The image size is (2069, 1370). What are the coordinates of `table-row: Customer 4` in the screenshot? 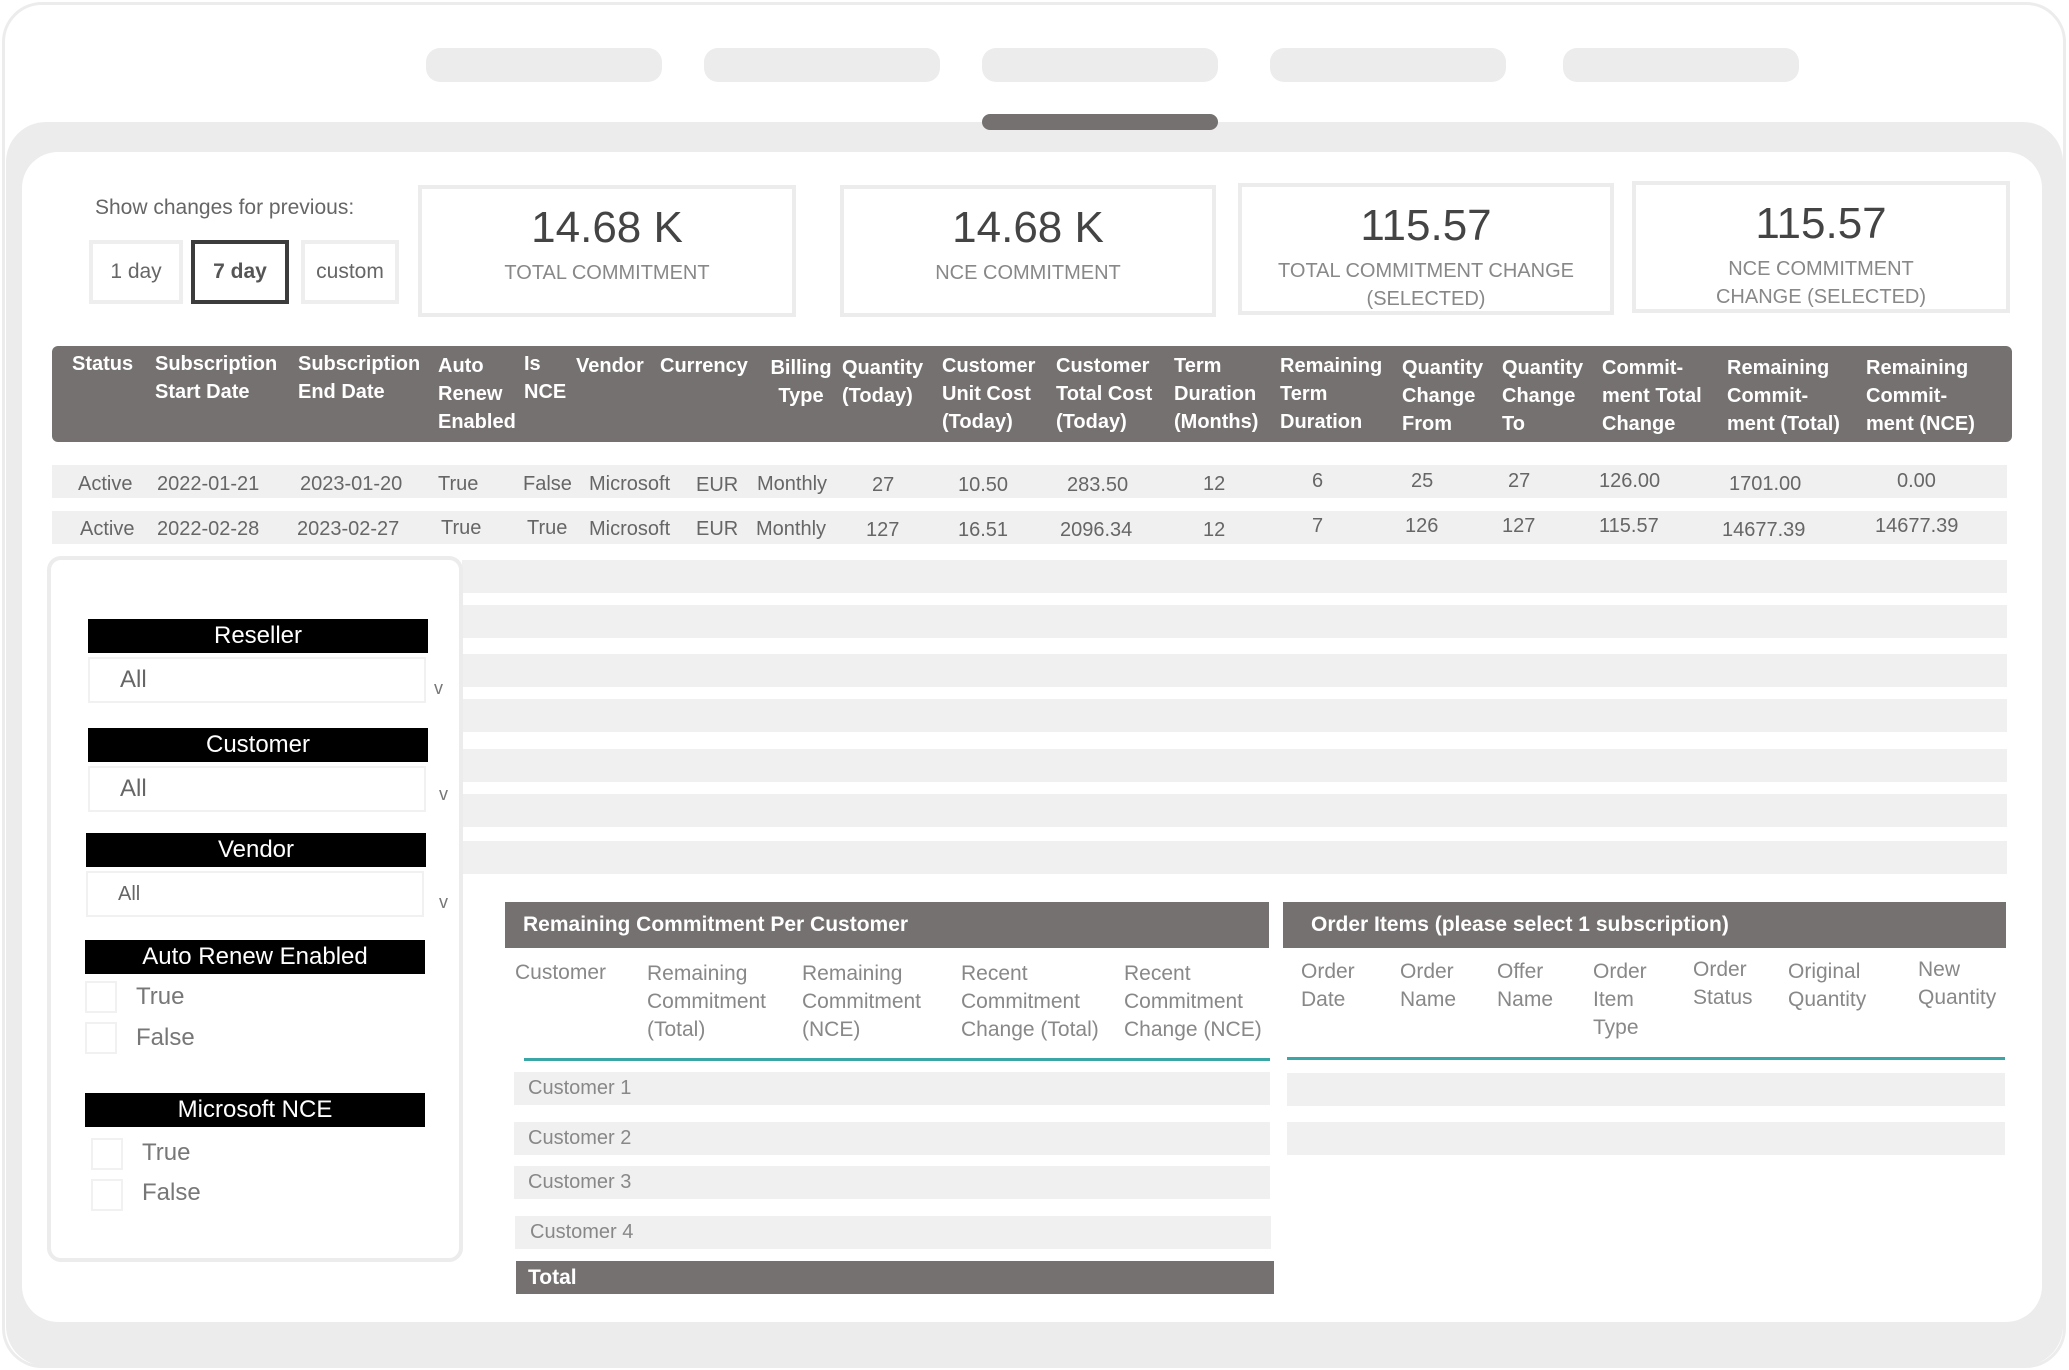 It's located at (893, 1232).